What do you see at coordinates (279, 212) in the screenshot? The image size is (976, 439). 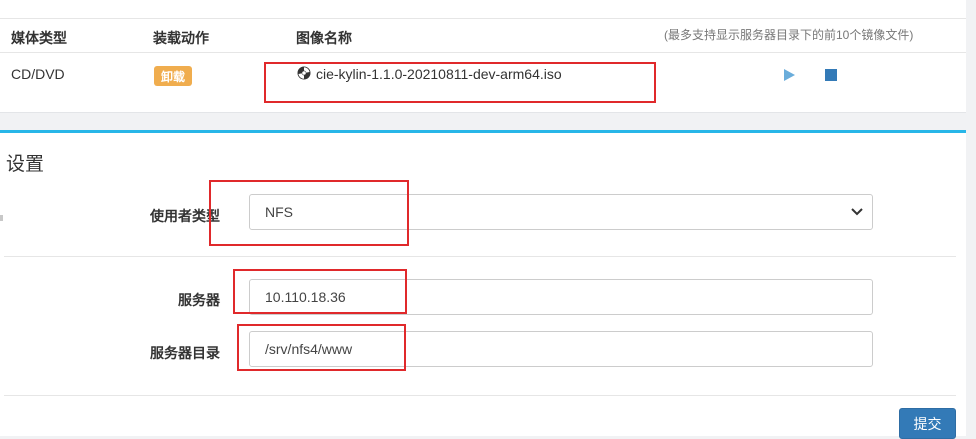 I see `user-type-value: NFS` at bounding box center [279, 212].